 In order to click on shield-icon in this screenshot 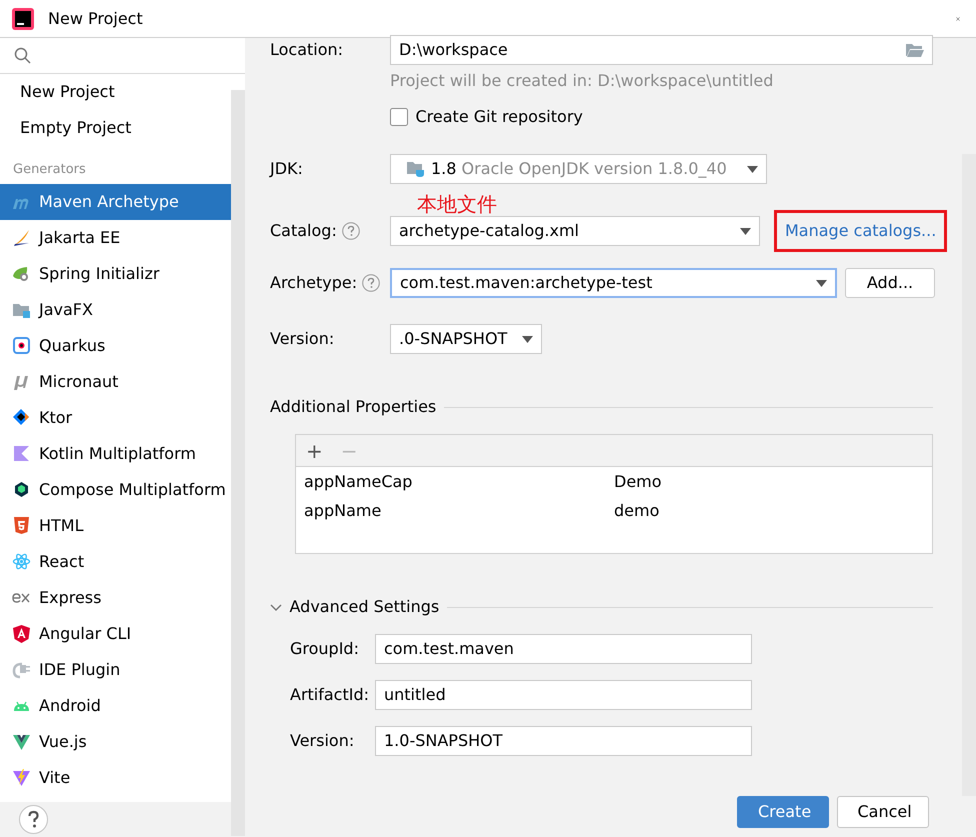, I will do `click(21, 633)`.